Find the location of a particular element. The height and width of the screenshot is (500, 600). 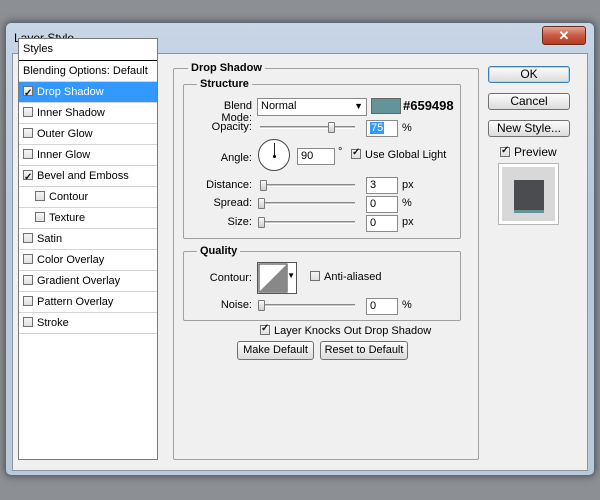

styles-item-label: Color Overlay is located at coordinates (71, 260).